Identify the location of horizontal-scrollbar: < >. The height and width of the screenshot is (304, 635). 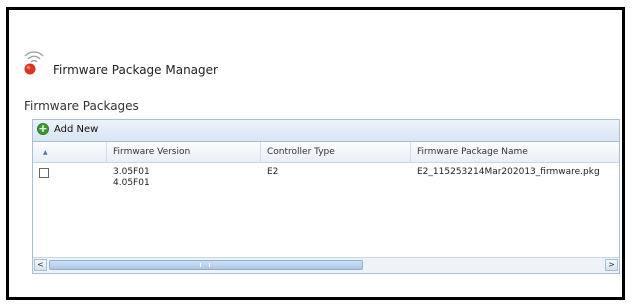
(326, 265).